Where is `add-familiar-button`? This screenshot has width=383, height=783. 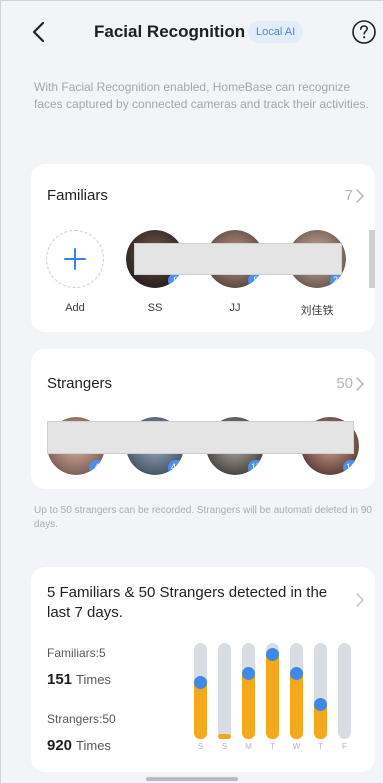
add-familiar-button is located at coordinates (75, 259).